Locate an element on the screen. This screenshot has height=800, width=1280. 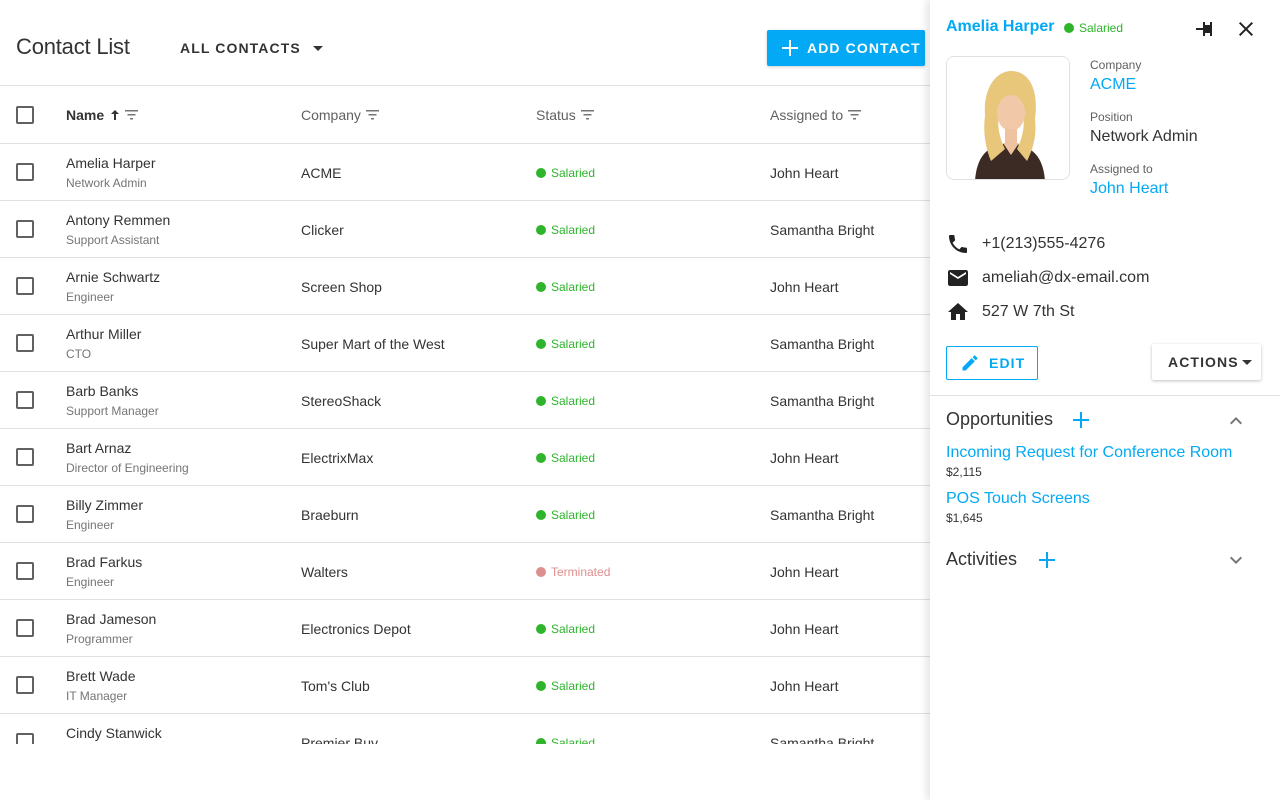
contact-name: Brett Wade is located at coordinates (101, 676).